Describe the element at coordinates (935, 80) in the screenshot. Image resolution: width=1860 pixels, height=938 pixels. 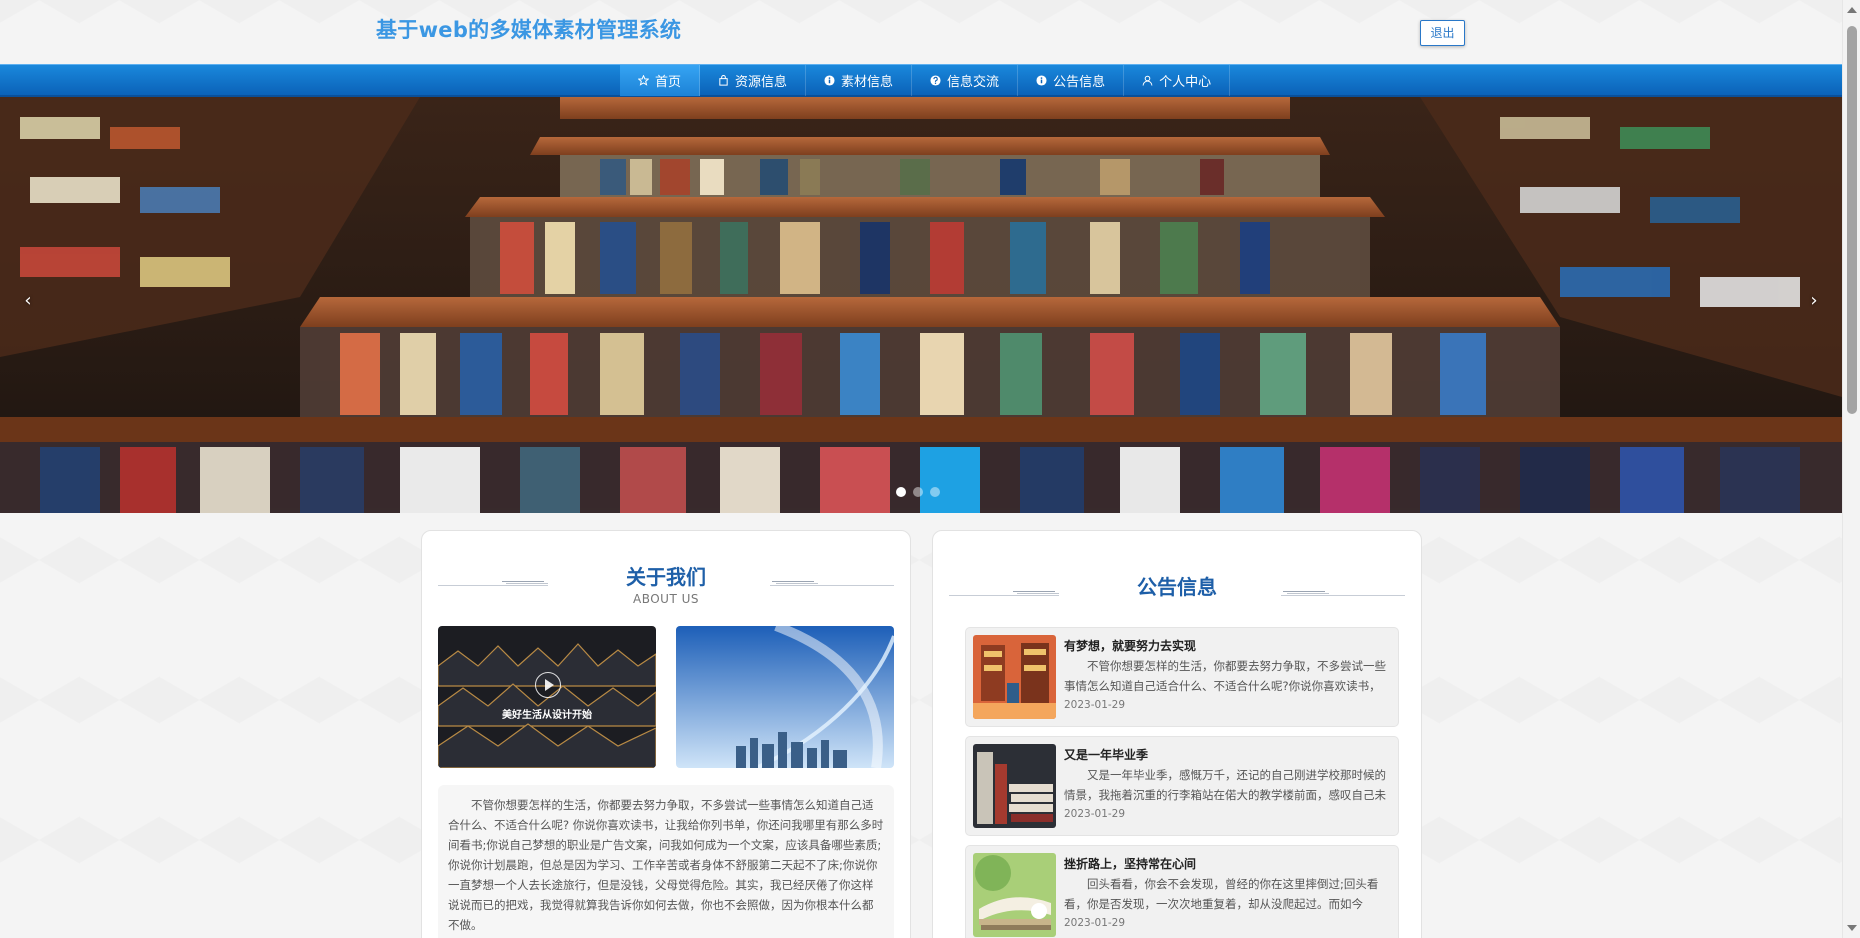
I see `question-circle-icon` at that location.